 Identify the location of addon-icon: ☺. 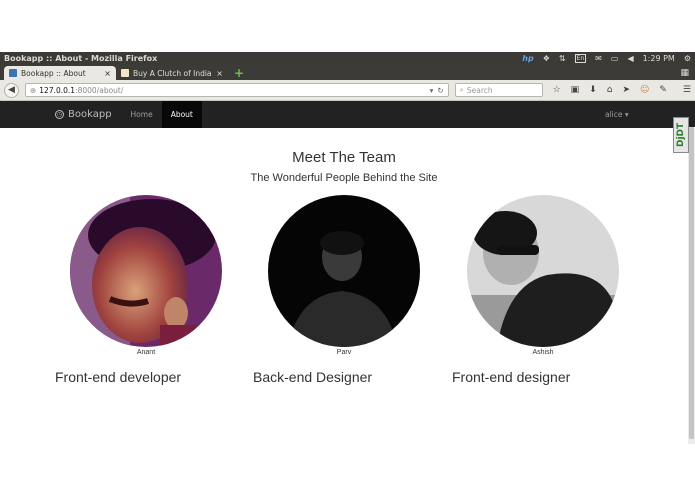
(644, 90).